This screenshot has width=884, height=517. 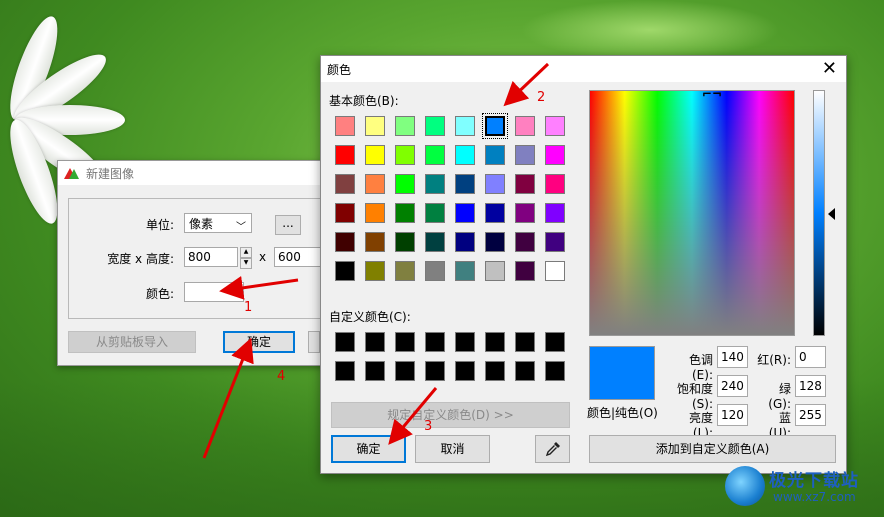 What do you see at coordinates (814, 481) in the screenshot?
I see `watermark-title: 极光下载站` at bounding box center [814, 481].